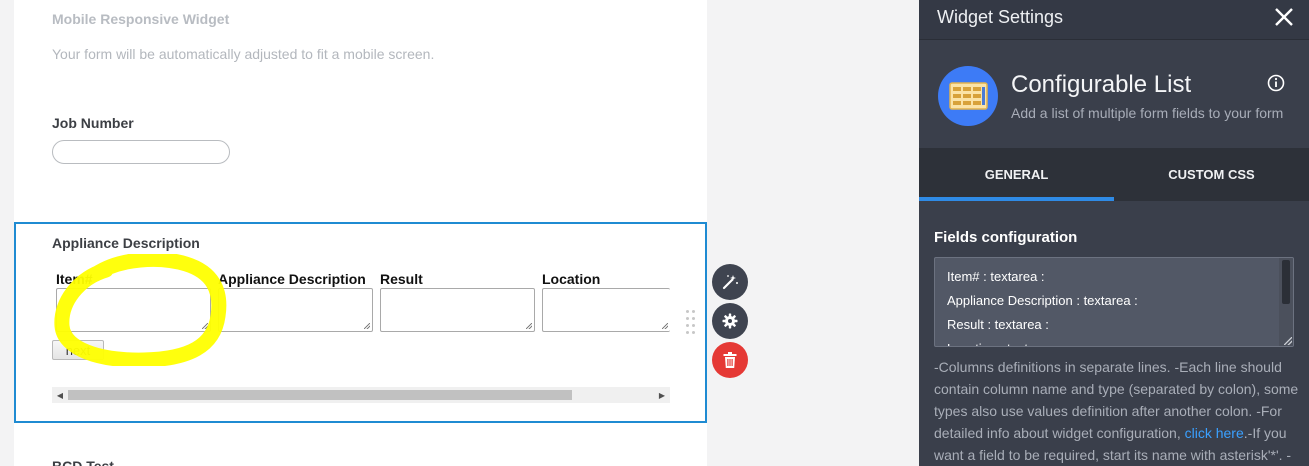 The image size is (1309, 466). I want to click on scroll-right-icon: ▶, so click(662, 395).